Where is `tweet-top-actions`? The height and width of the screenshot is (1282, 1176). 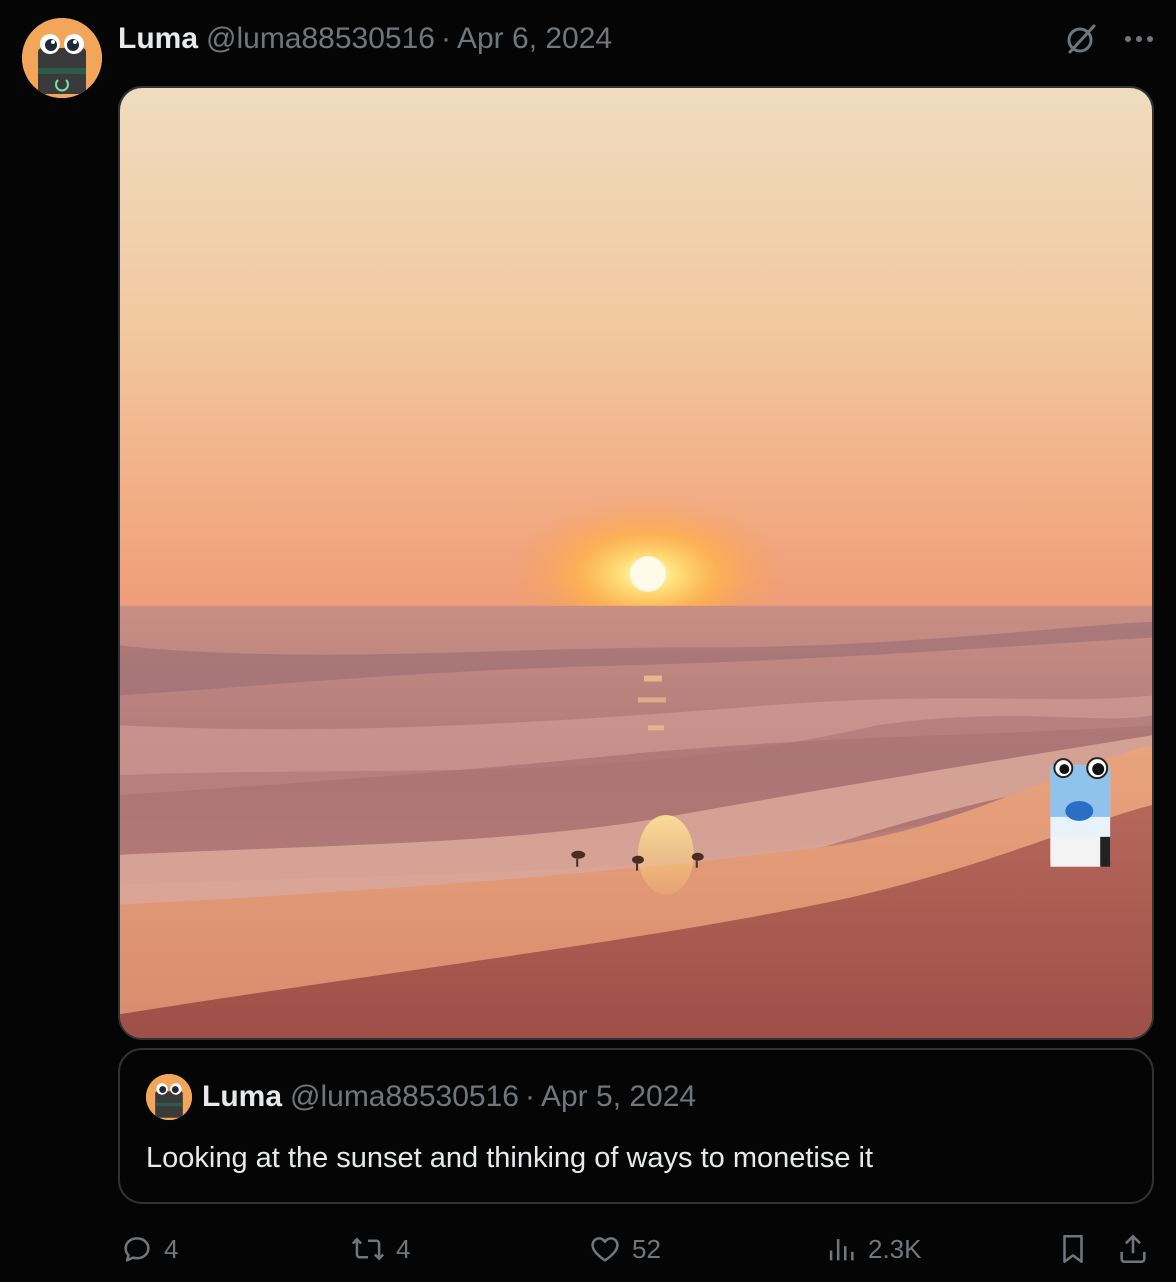
tweet-top-actions is located at coordinates (1109, 39).